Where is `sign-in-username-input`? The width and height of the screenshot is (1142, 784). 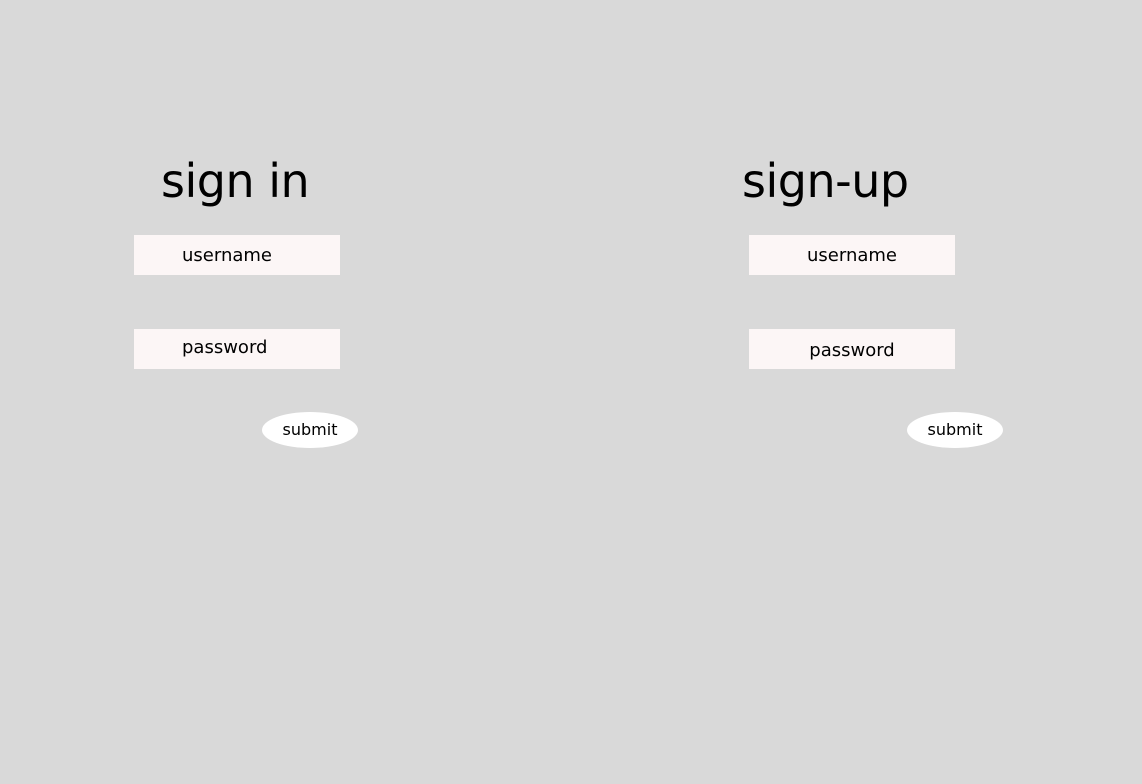
sign-in-username-input is located at coordinates (237, 255).